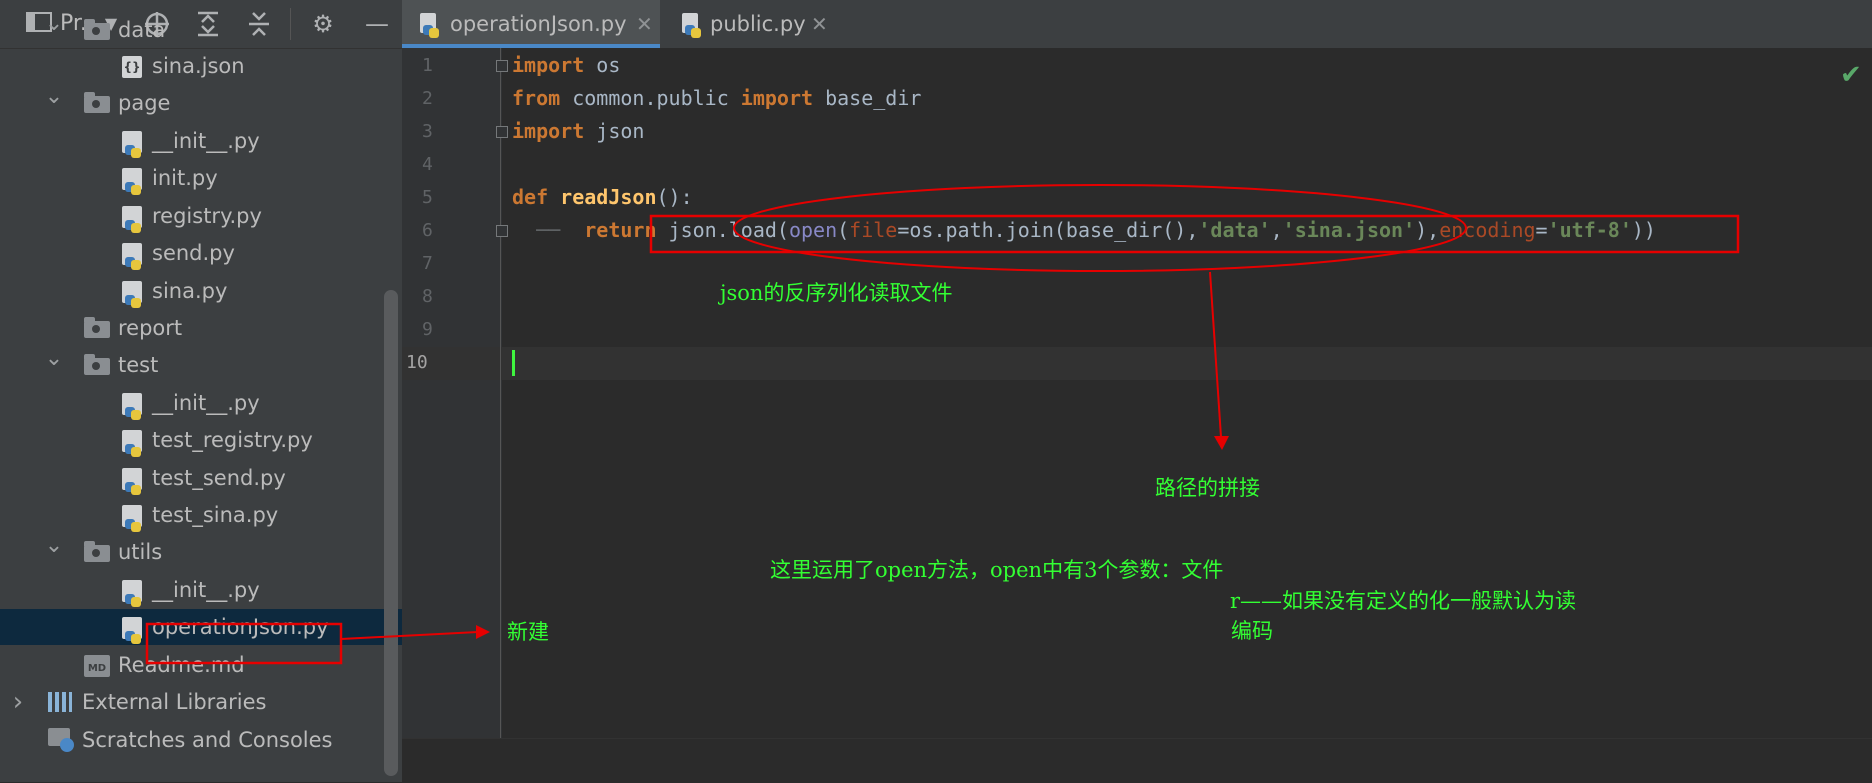 The width and height of the screenshot is (1872, 783). I want to click on path-join-ellipse, so click(1100, 228).